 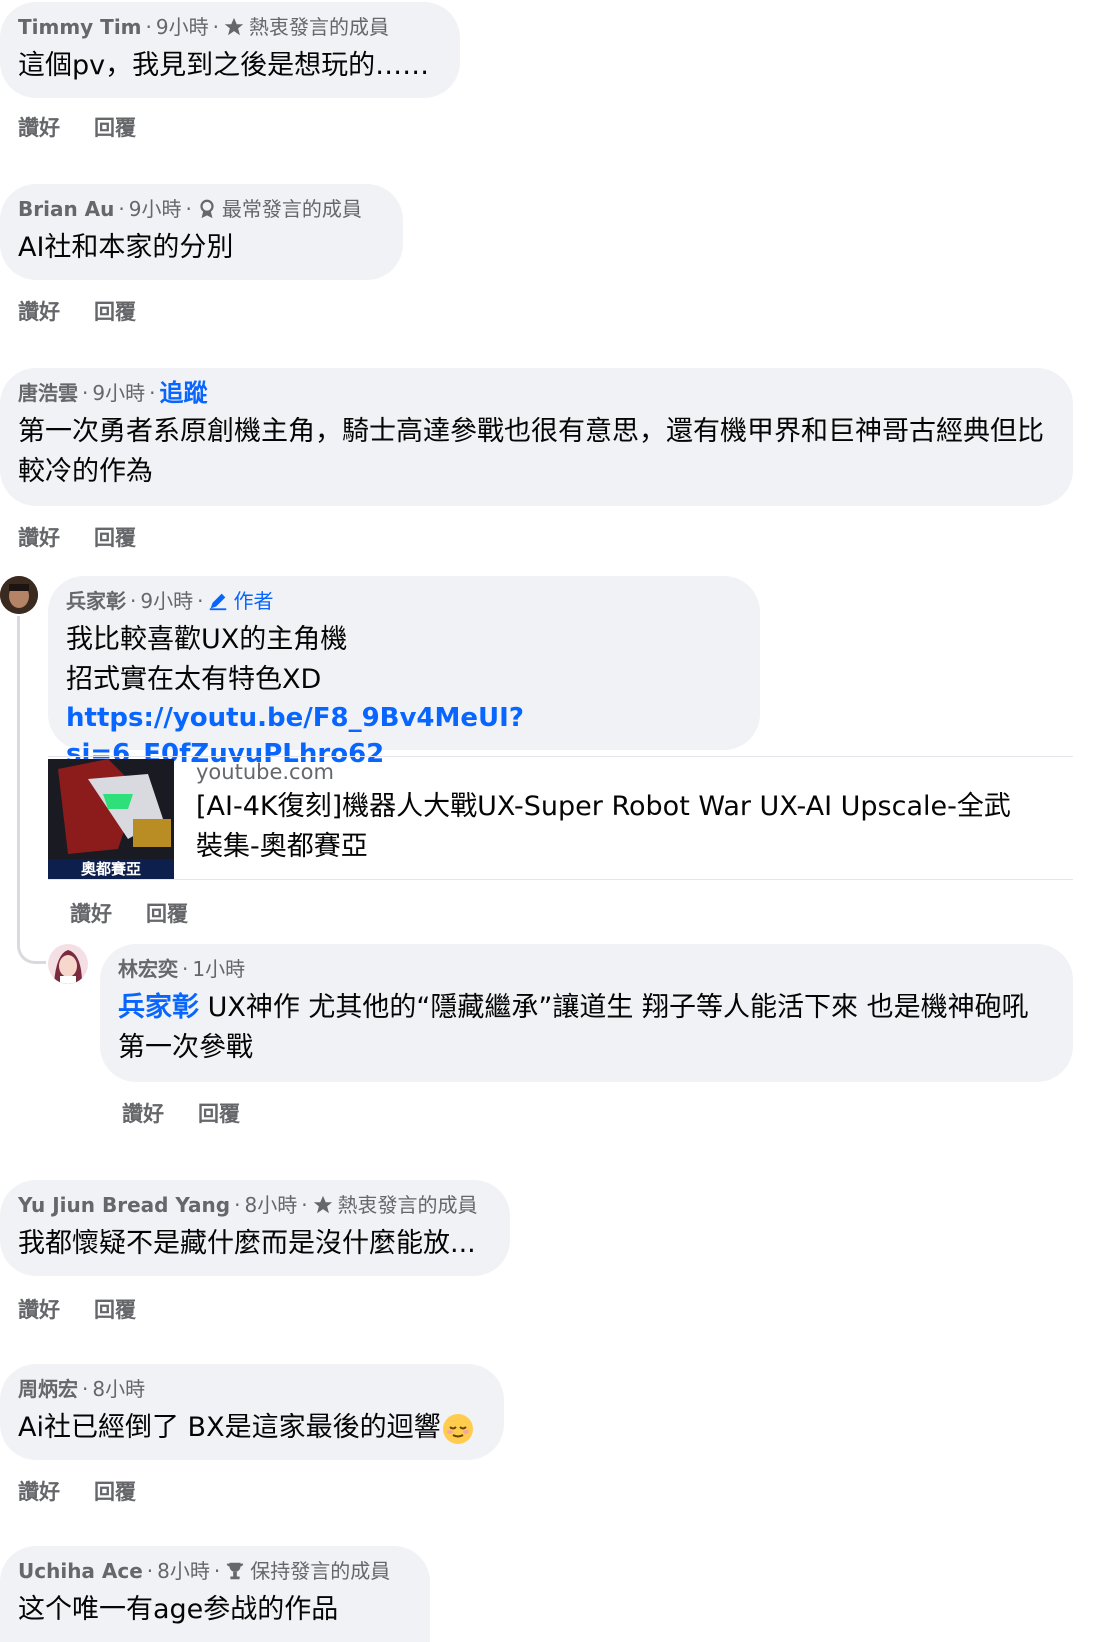 I want to click on pencil-icon, so click(x=218, y=602).